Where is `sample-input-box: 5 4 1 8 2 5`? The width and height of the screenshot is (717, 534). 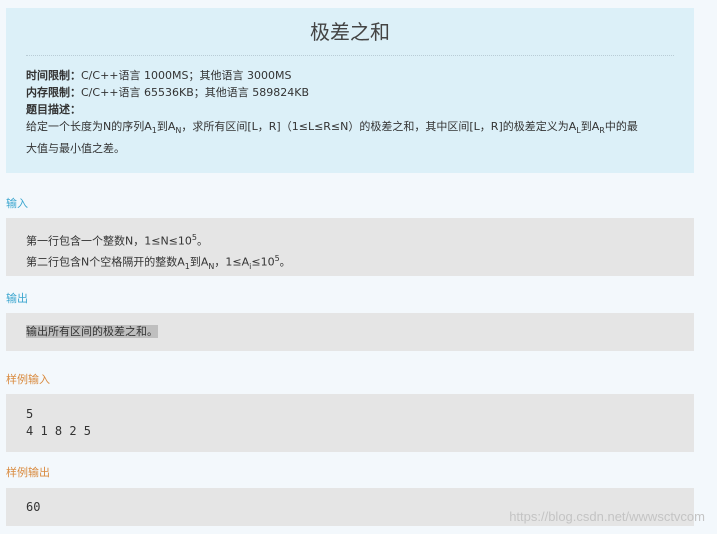 sample-input-box: 5 4 1 8 2 5 is located at coordinates (350, 423).